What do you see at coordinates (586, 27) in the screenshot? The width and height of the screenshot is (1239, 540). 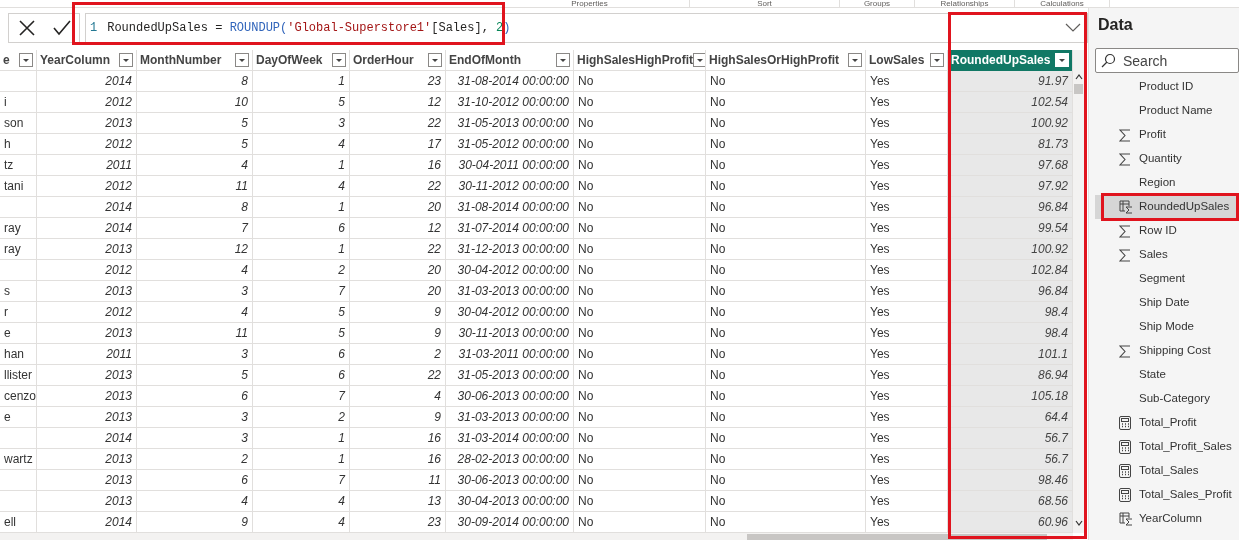 I see `formula-field: 1 RoundedUpSales = ROUNDUP('Global-Superstore1'[Sales], 2)` at bounding box center [586, 27].